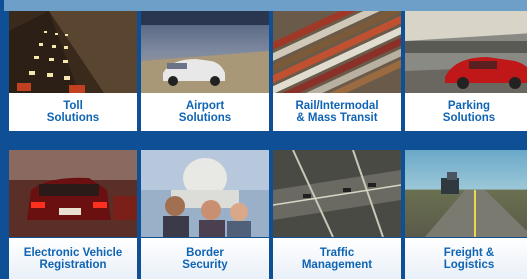  Describe the element at coordinates (337, 193) in the screenshot. I see `traffic-intersection-photo` at that location.